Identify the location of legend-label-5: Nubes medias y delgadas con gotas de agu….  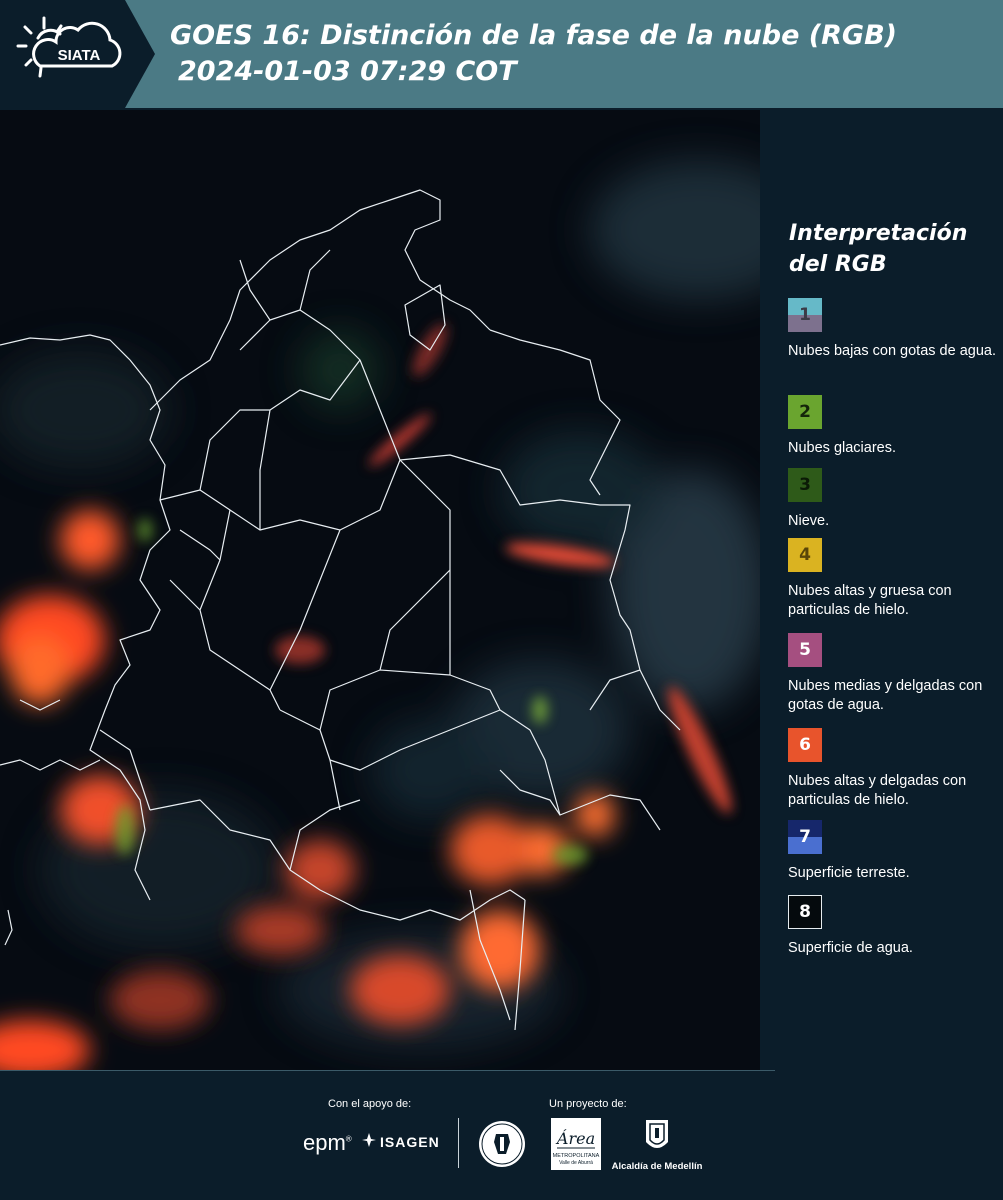
(885, 695).